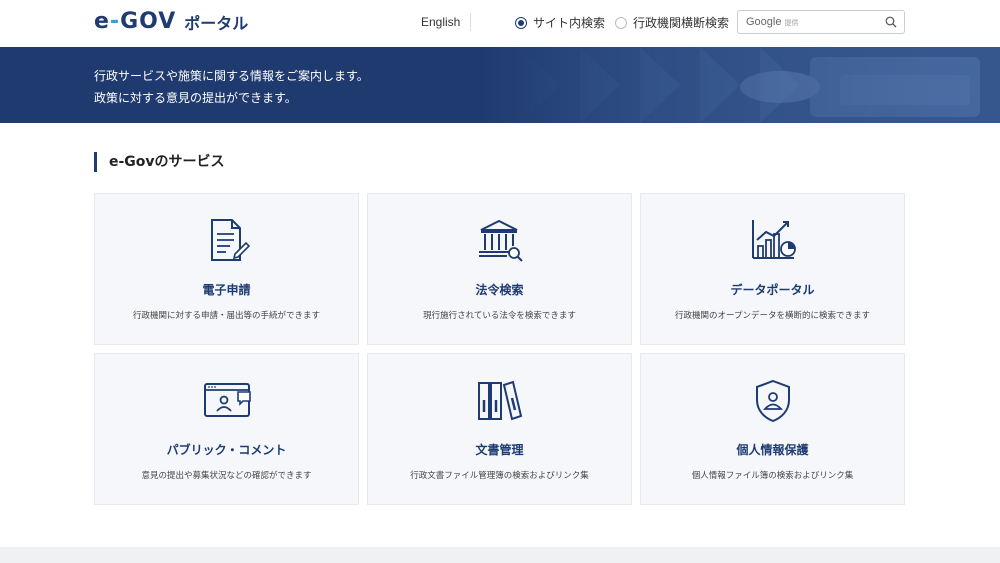  What do you see at coordinates (135, 21) in the screenshot?
I see `logo-egov: e-GOV` at bounding box center [135, 21].